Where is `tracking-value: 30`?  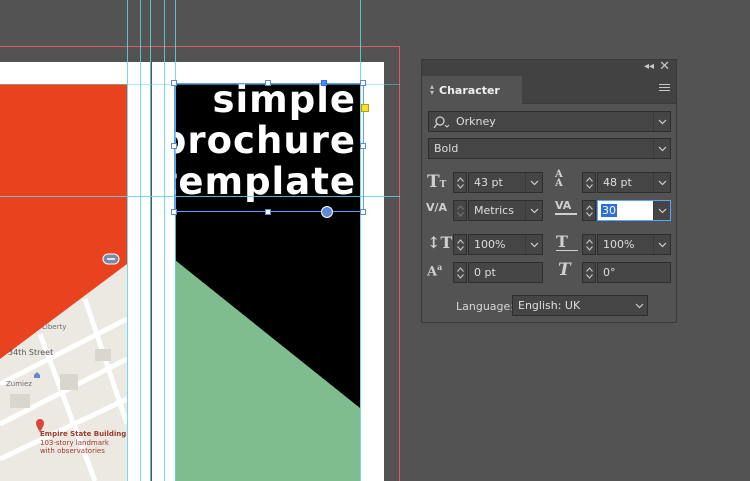
tracking-value: 30 is located at coordinates (609, 210).